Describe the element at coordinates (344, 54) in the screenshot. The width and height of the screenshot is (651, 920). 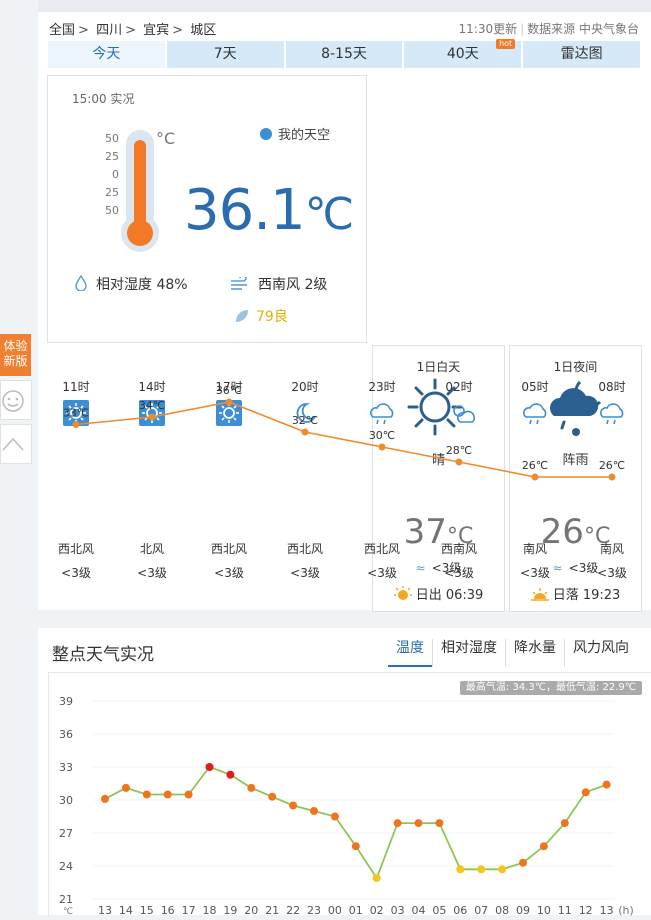
I see `tab-8-15day: 8-15天` at that location.